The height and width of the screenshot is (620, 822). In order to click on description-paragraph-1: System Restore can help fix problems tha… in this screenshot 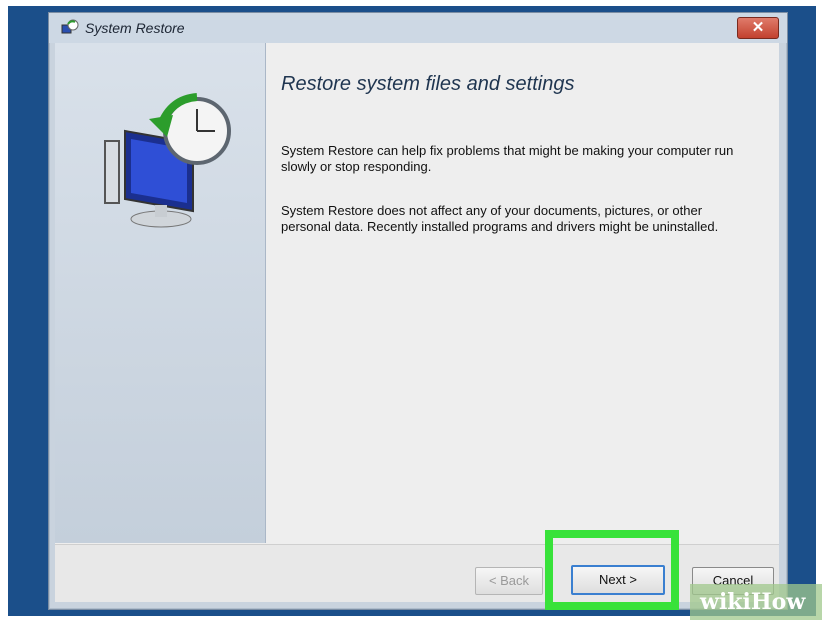, I will do `click(507, 158)`.